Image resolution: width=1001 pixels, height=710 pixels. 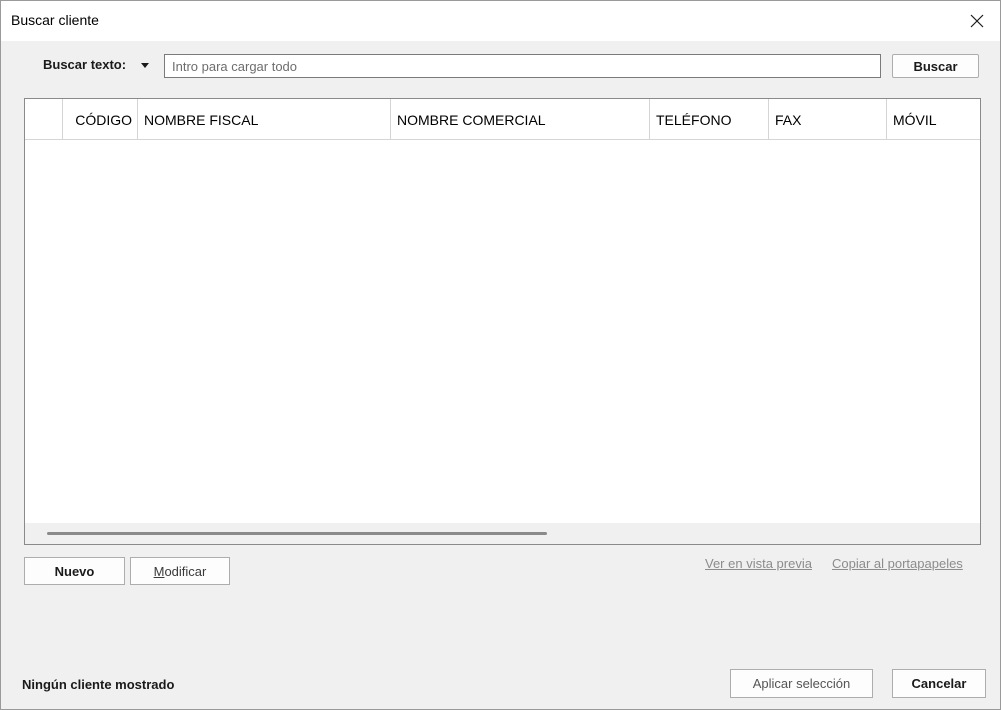 I want to click on close-button, so click(x=977, y=21).